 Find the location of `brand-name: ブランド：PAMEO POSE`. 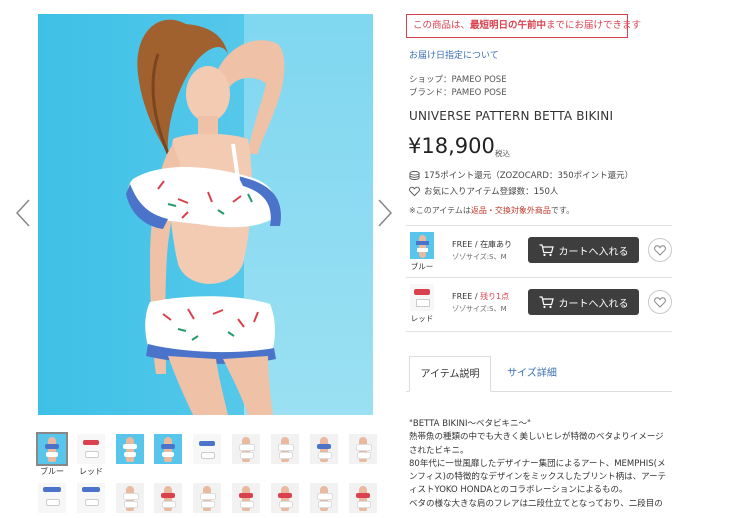

brand-name: ブランド：PAMEO POSE is located at coordinates (458, 93).